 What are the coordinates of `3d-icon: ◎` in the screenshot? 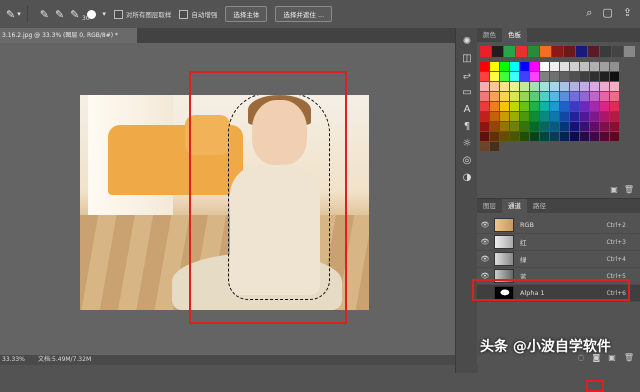 It's located at (467, 160).